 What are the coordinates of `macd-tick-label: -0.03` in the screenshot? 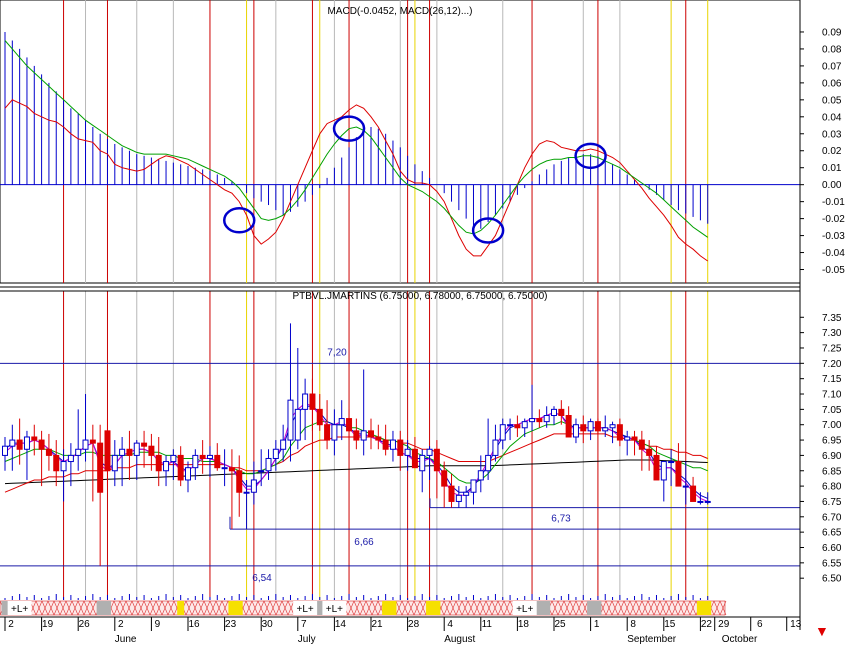 It's located at (833, 236).